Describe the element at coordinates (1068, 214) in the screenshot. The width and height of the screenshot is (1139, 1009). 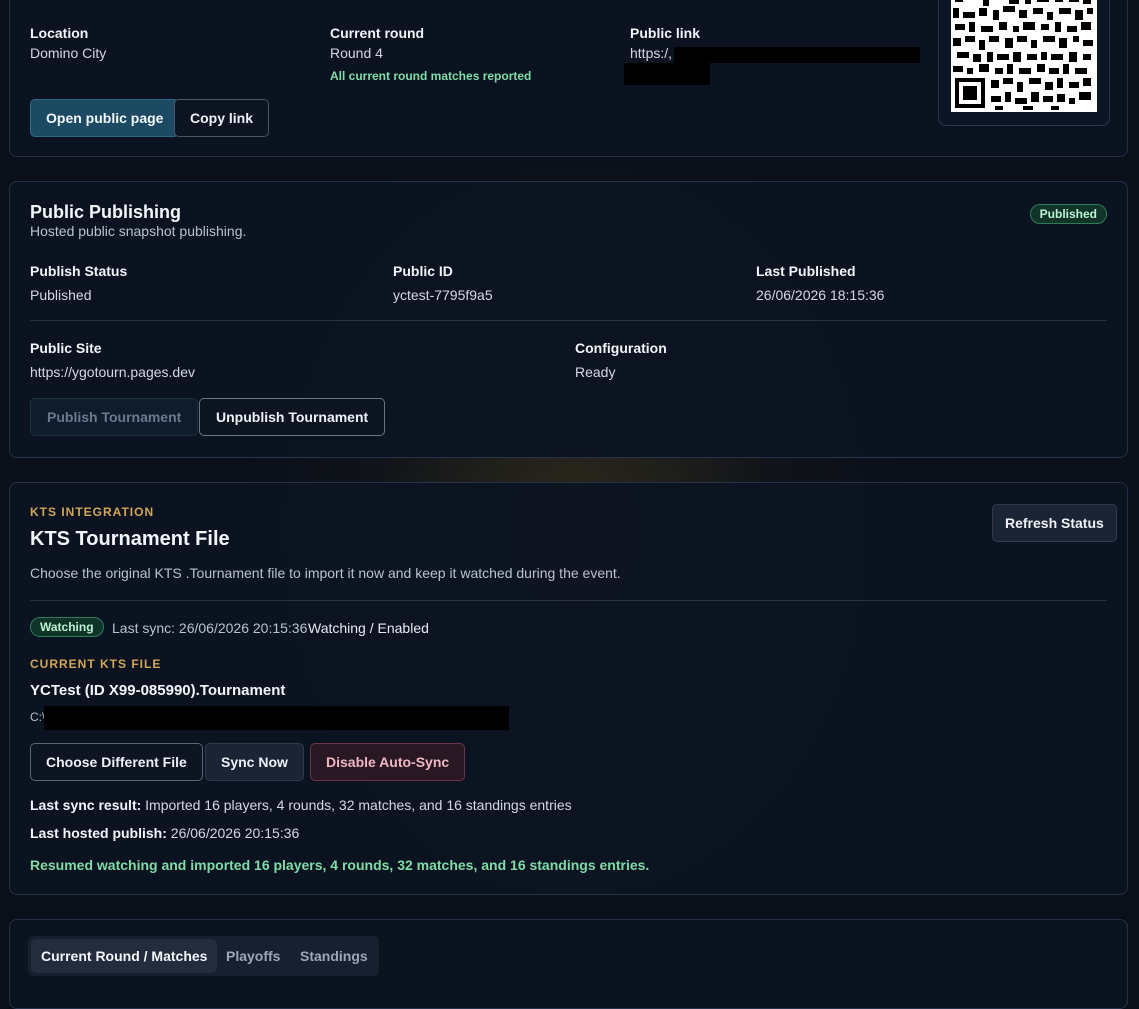
I see `published-status-badge: Published` at that location.